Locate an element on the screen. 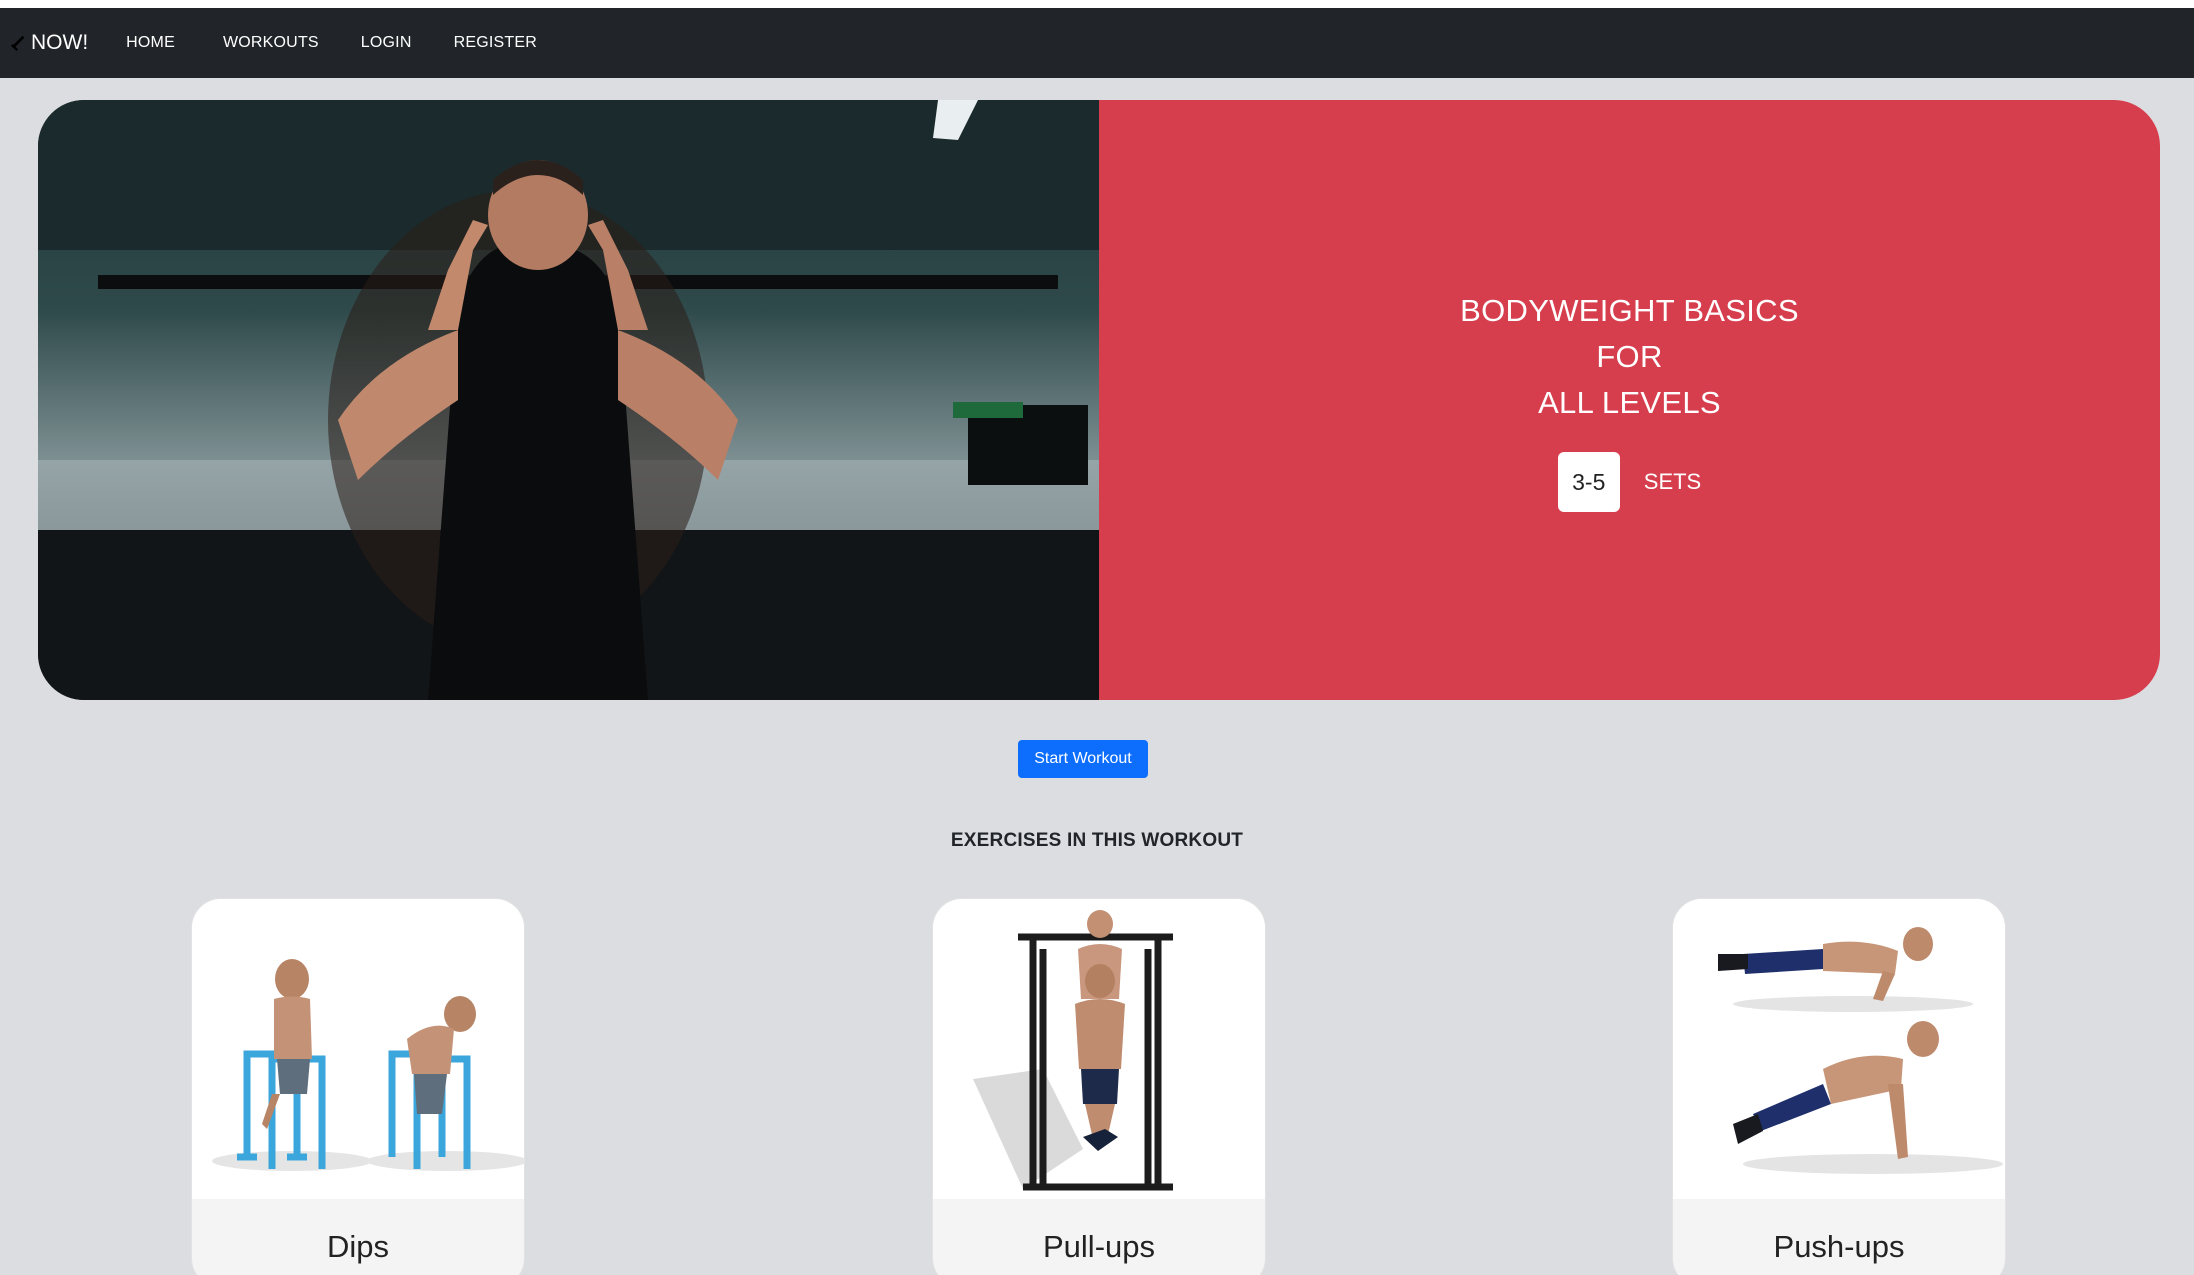 This screenshot has width=2194, height=1275. nav-link-login: LOGIN is located at coordinates (386, 43).